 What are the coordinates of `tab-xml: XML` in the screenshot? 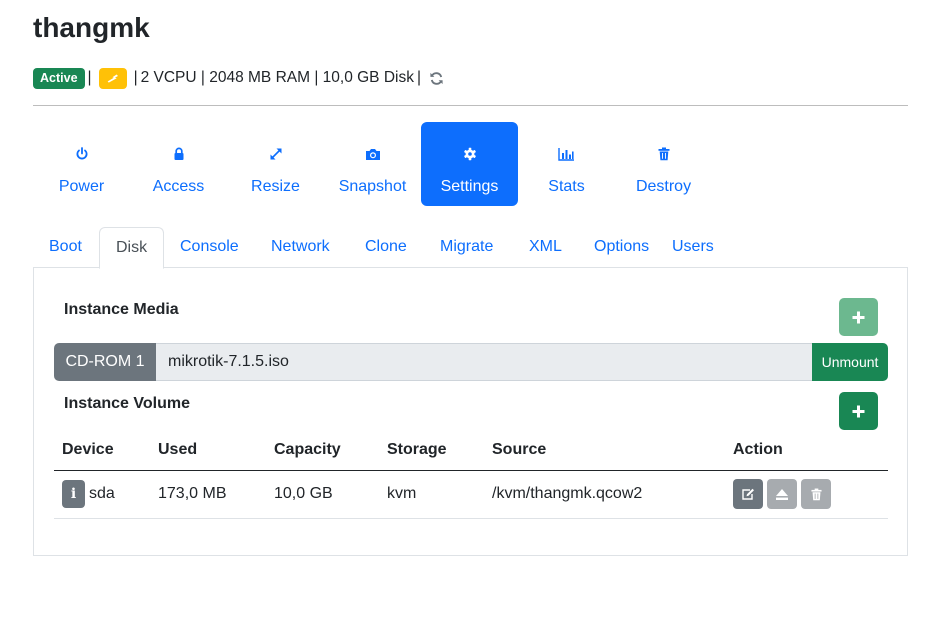 It's located at (545, 247).